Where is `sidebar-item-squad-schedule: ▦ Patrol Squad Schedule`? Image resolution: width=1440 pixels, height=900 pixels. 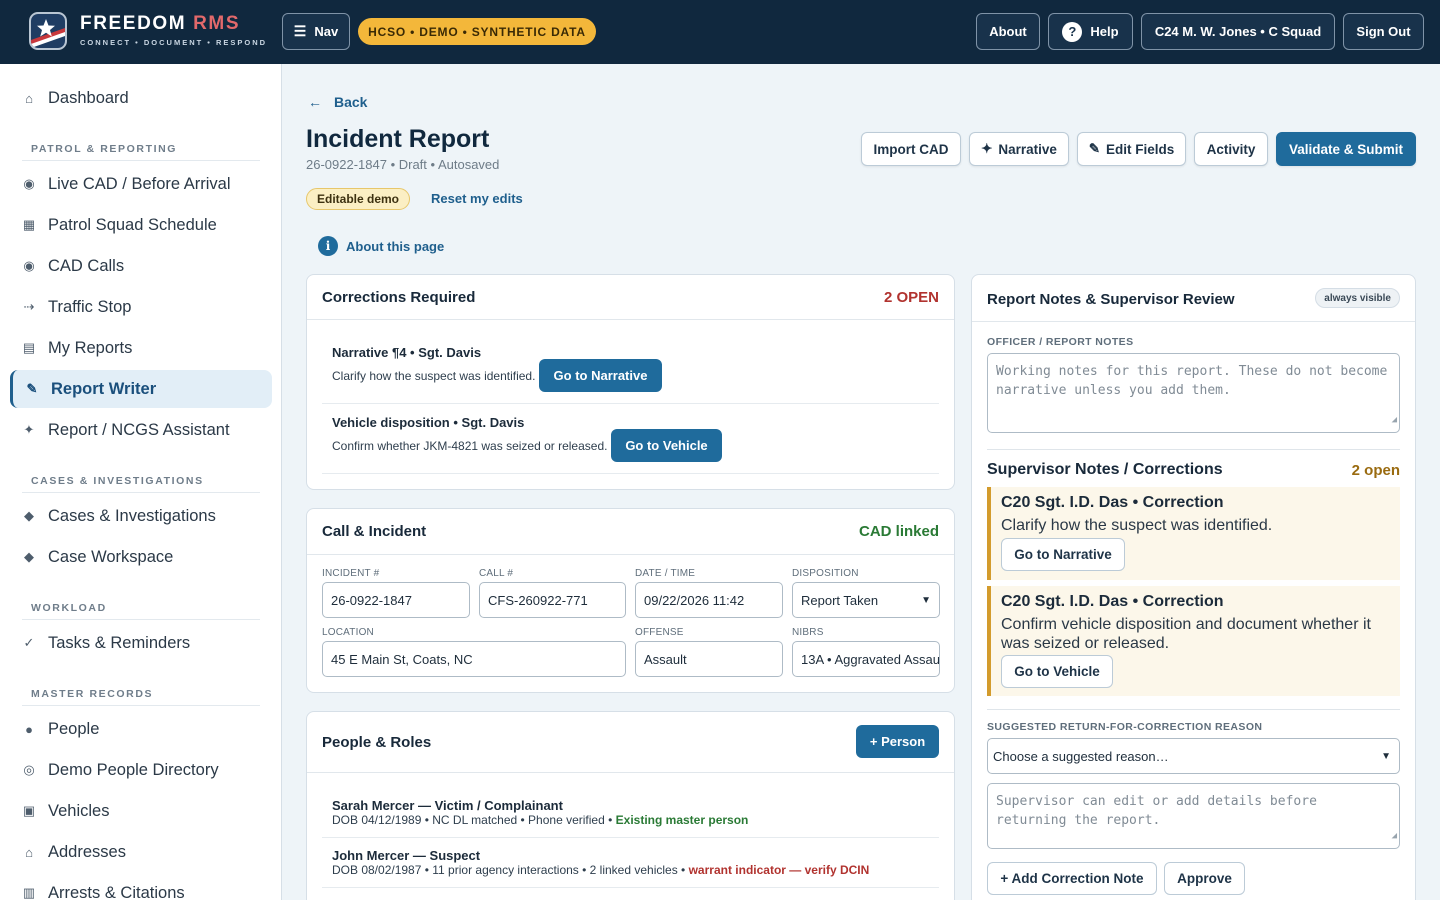
sidebar-item-squad-schedule: ▦ Patrol Squad Schedule is located at coordinates (141, 225).